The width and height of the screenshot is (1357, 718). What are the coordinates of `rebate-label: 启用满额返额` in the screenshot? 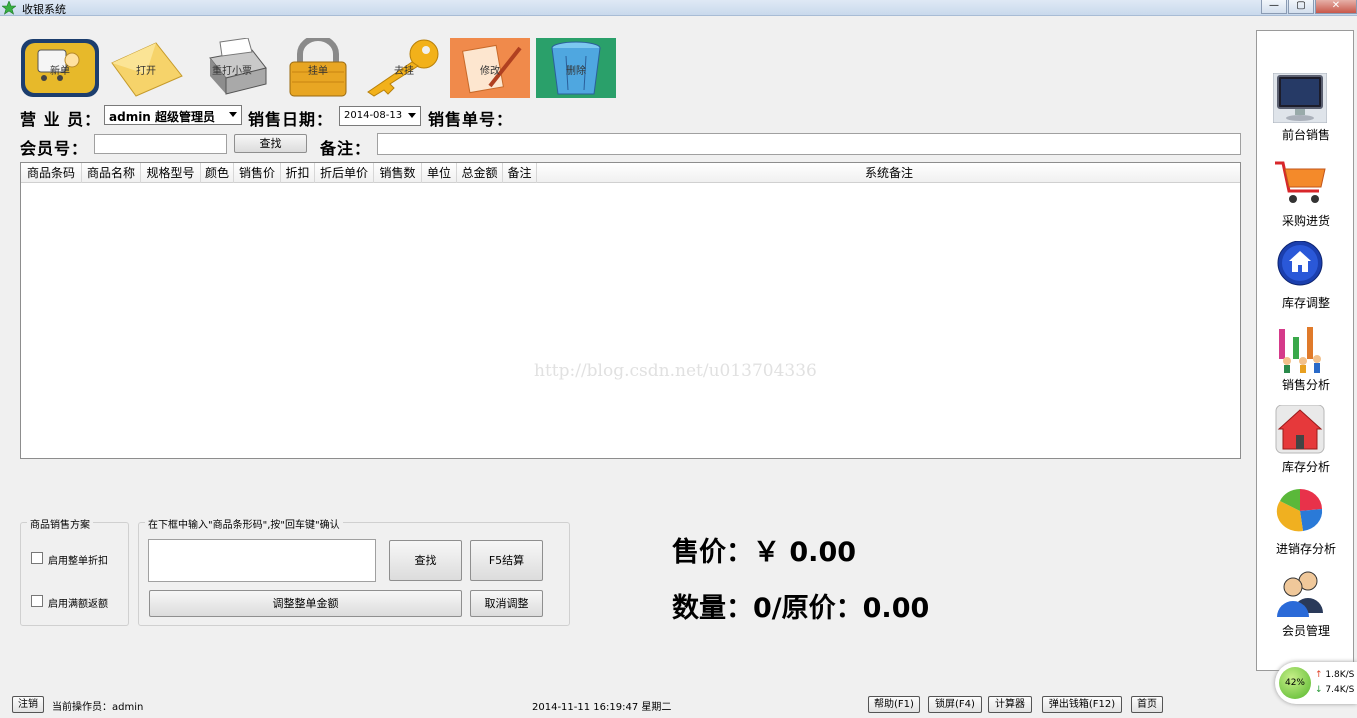 It's located at (78, 604).